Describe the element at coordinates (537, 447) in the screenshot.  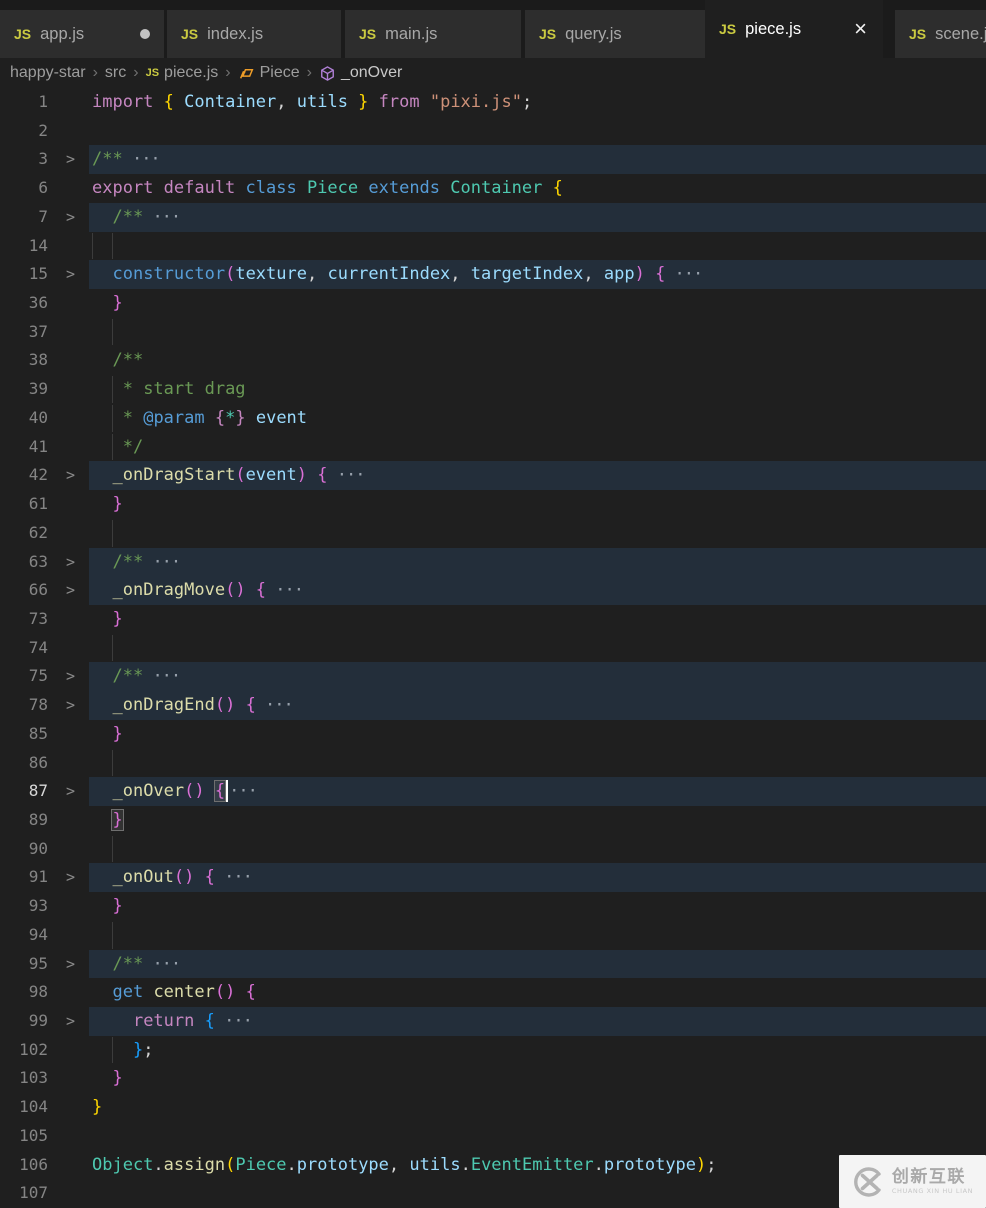
I see `line-content: */` at that location.